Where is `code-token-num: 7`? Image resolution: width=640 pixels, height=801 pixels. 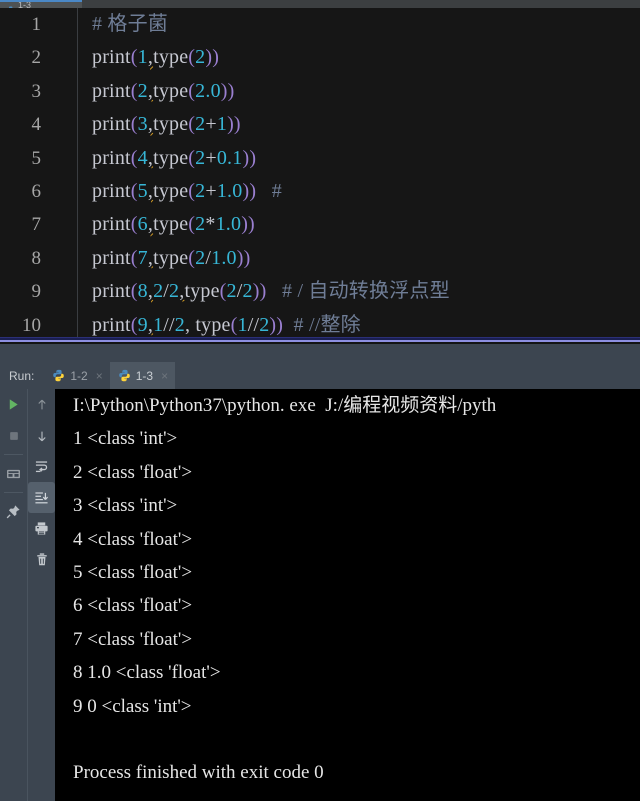
code-token-num: 7 is located at coordinates (142, 257).